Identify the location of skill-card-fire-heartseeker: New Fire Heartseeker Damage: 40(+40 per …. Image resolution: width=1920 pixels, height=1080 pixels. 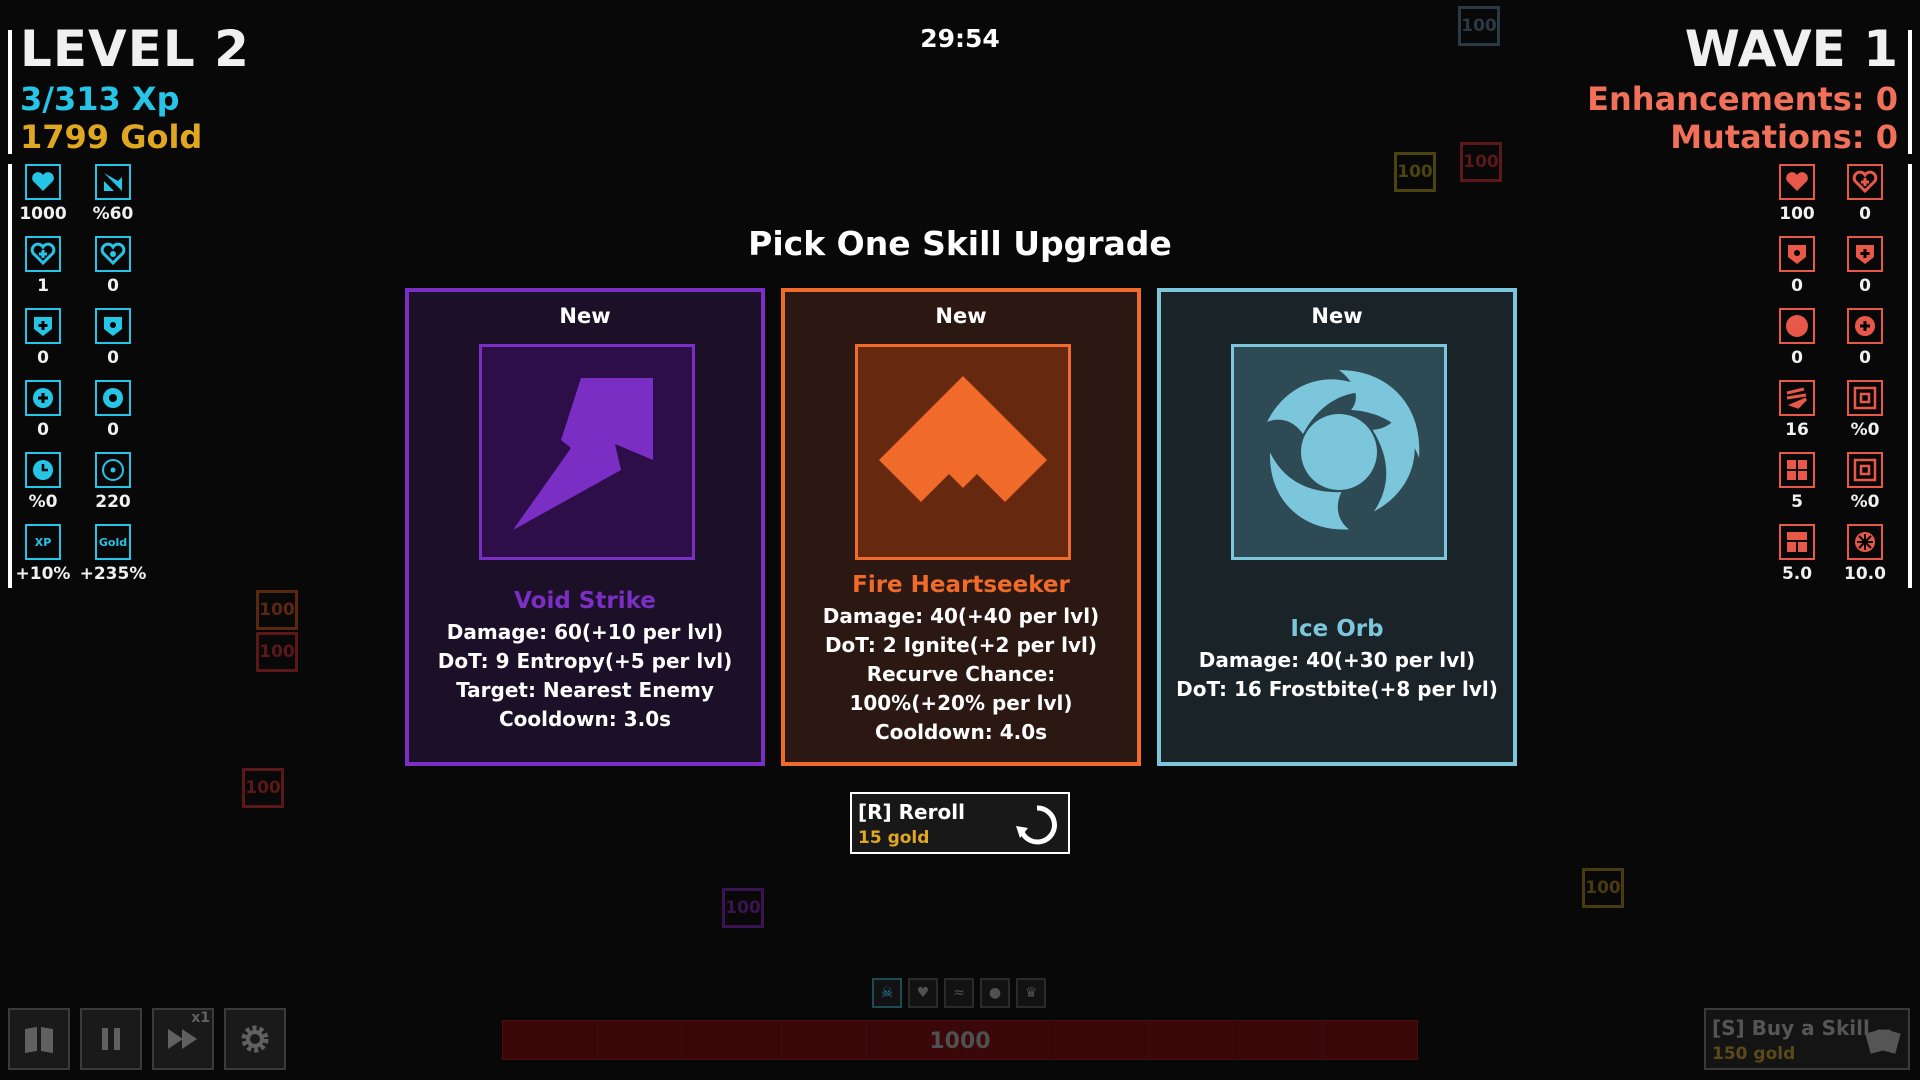
(961, 527).